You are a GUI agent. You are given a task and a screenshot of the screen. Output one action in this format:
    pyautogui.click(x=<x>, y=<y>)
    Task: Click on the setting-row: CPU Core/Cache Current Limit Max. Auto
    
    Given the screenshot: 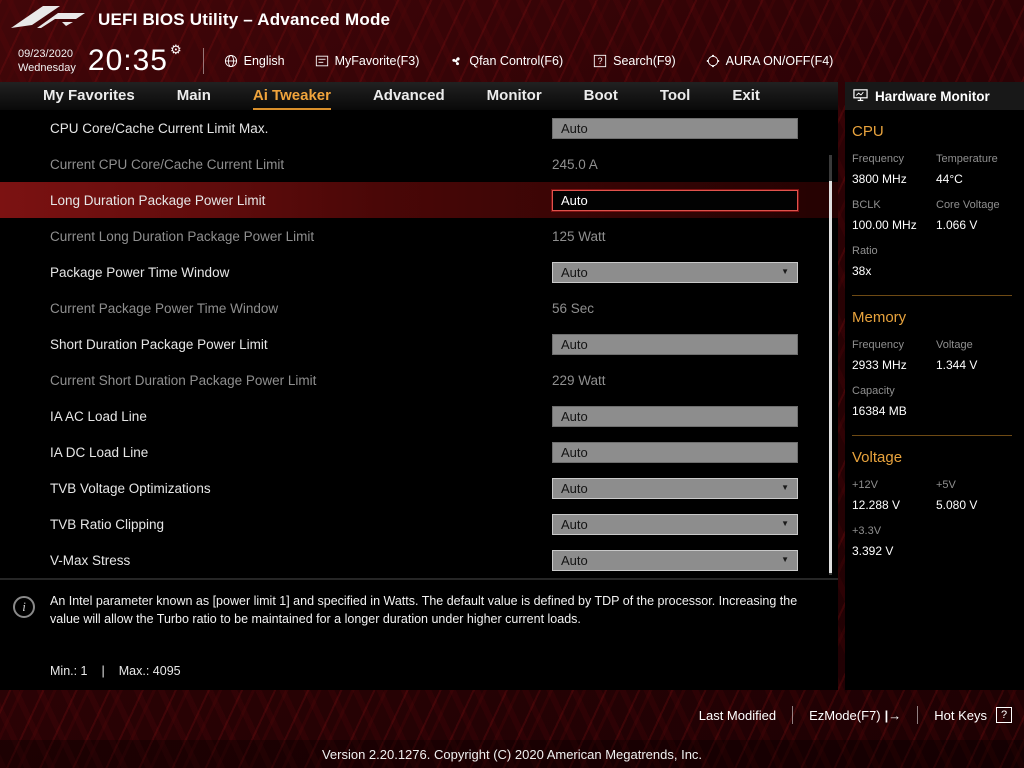 What is the action you would take?
    pyautogui.click(x=419, y=128)
    